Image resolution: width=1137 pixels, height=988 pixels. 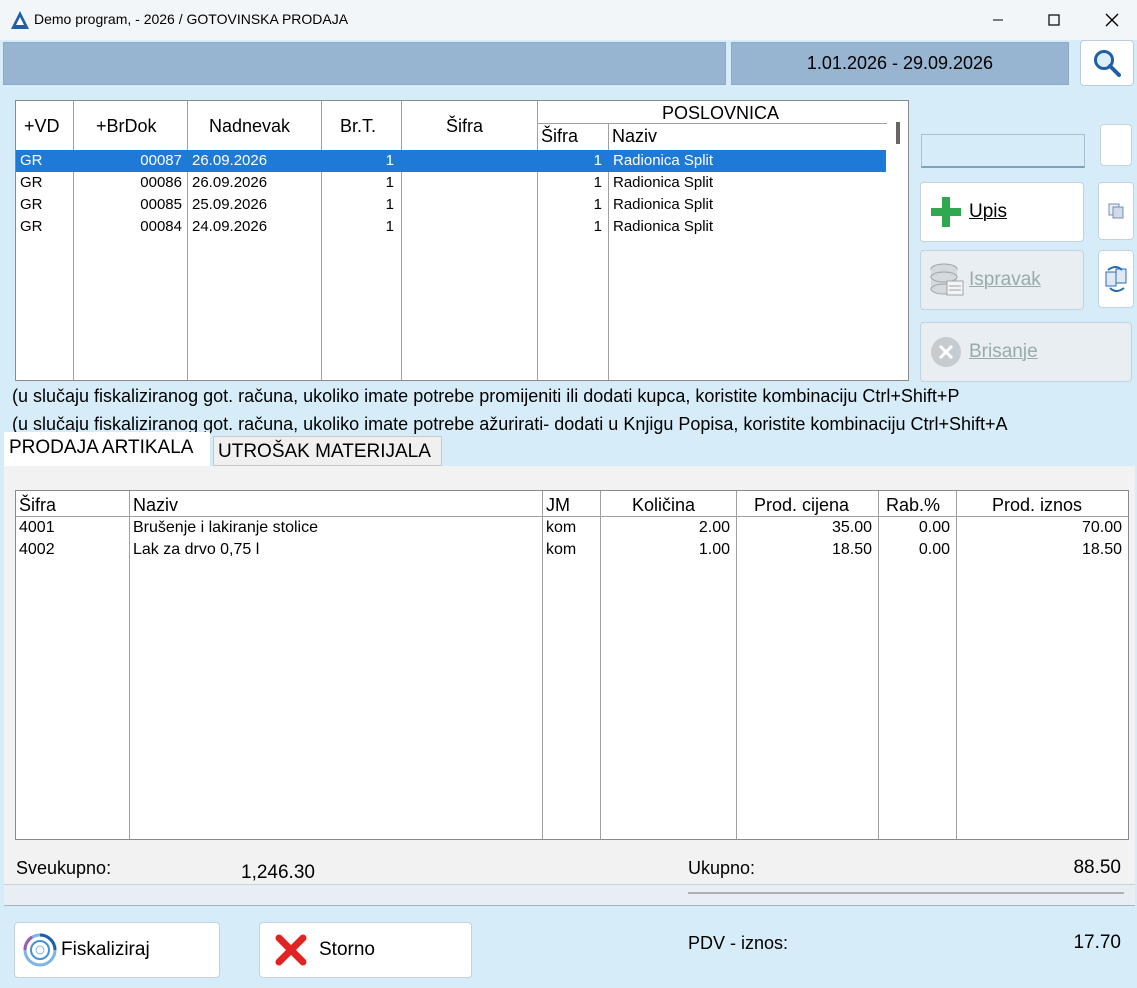 I want to click on cell-prod-cijena: 35.00, so click(x=851, y=527).